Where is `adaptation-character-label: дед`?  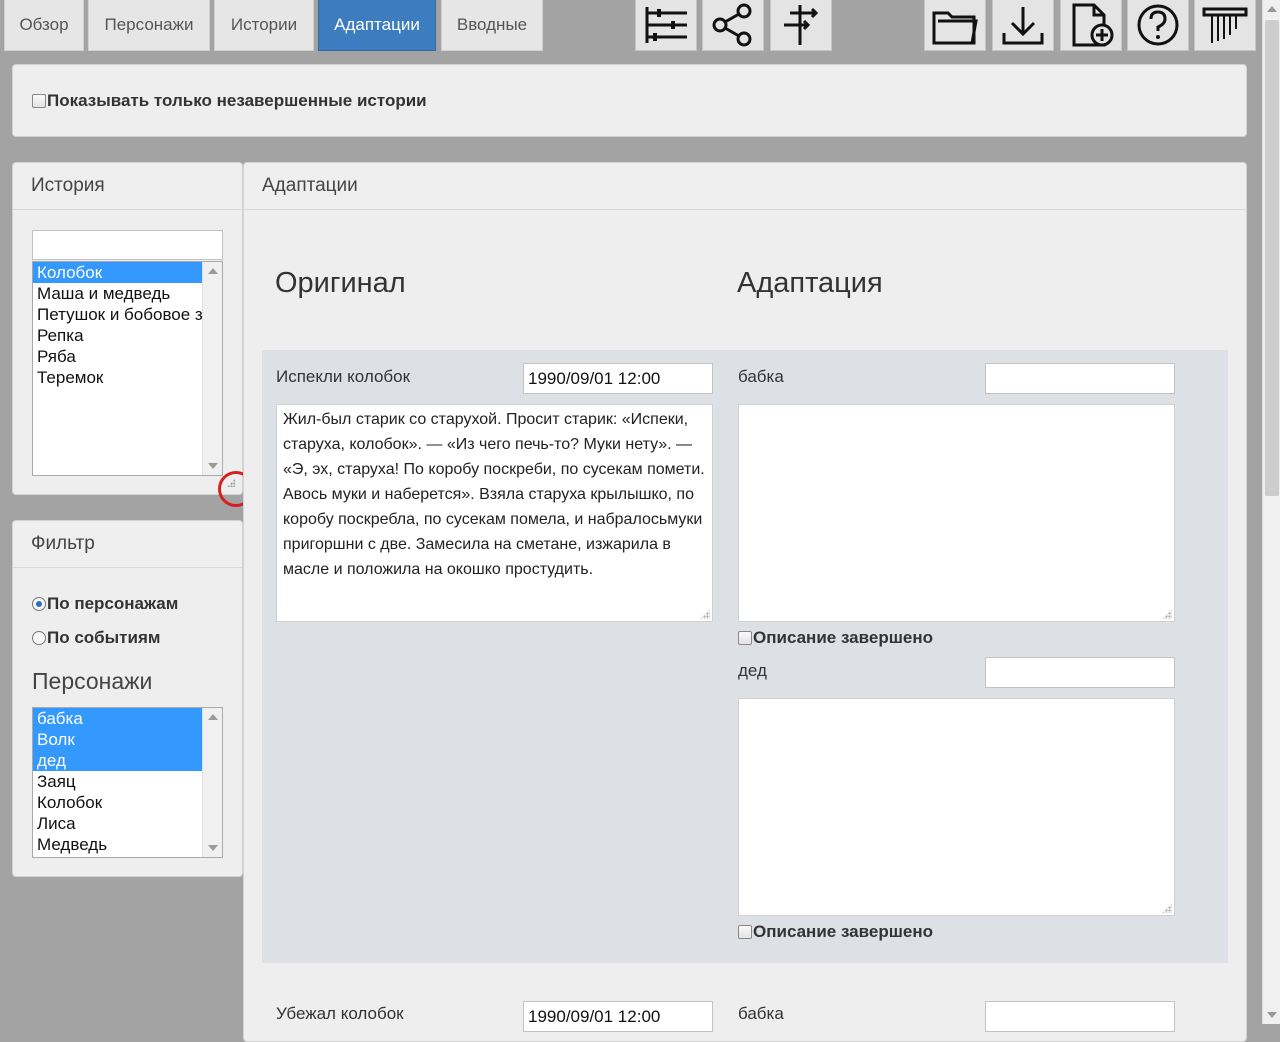 adaptation-character-label: дед is located at coordinates (752, 670).